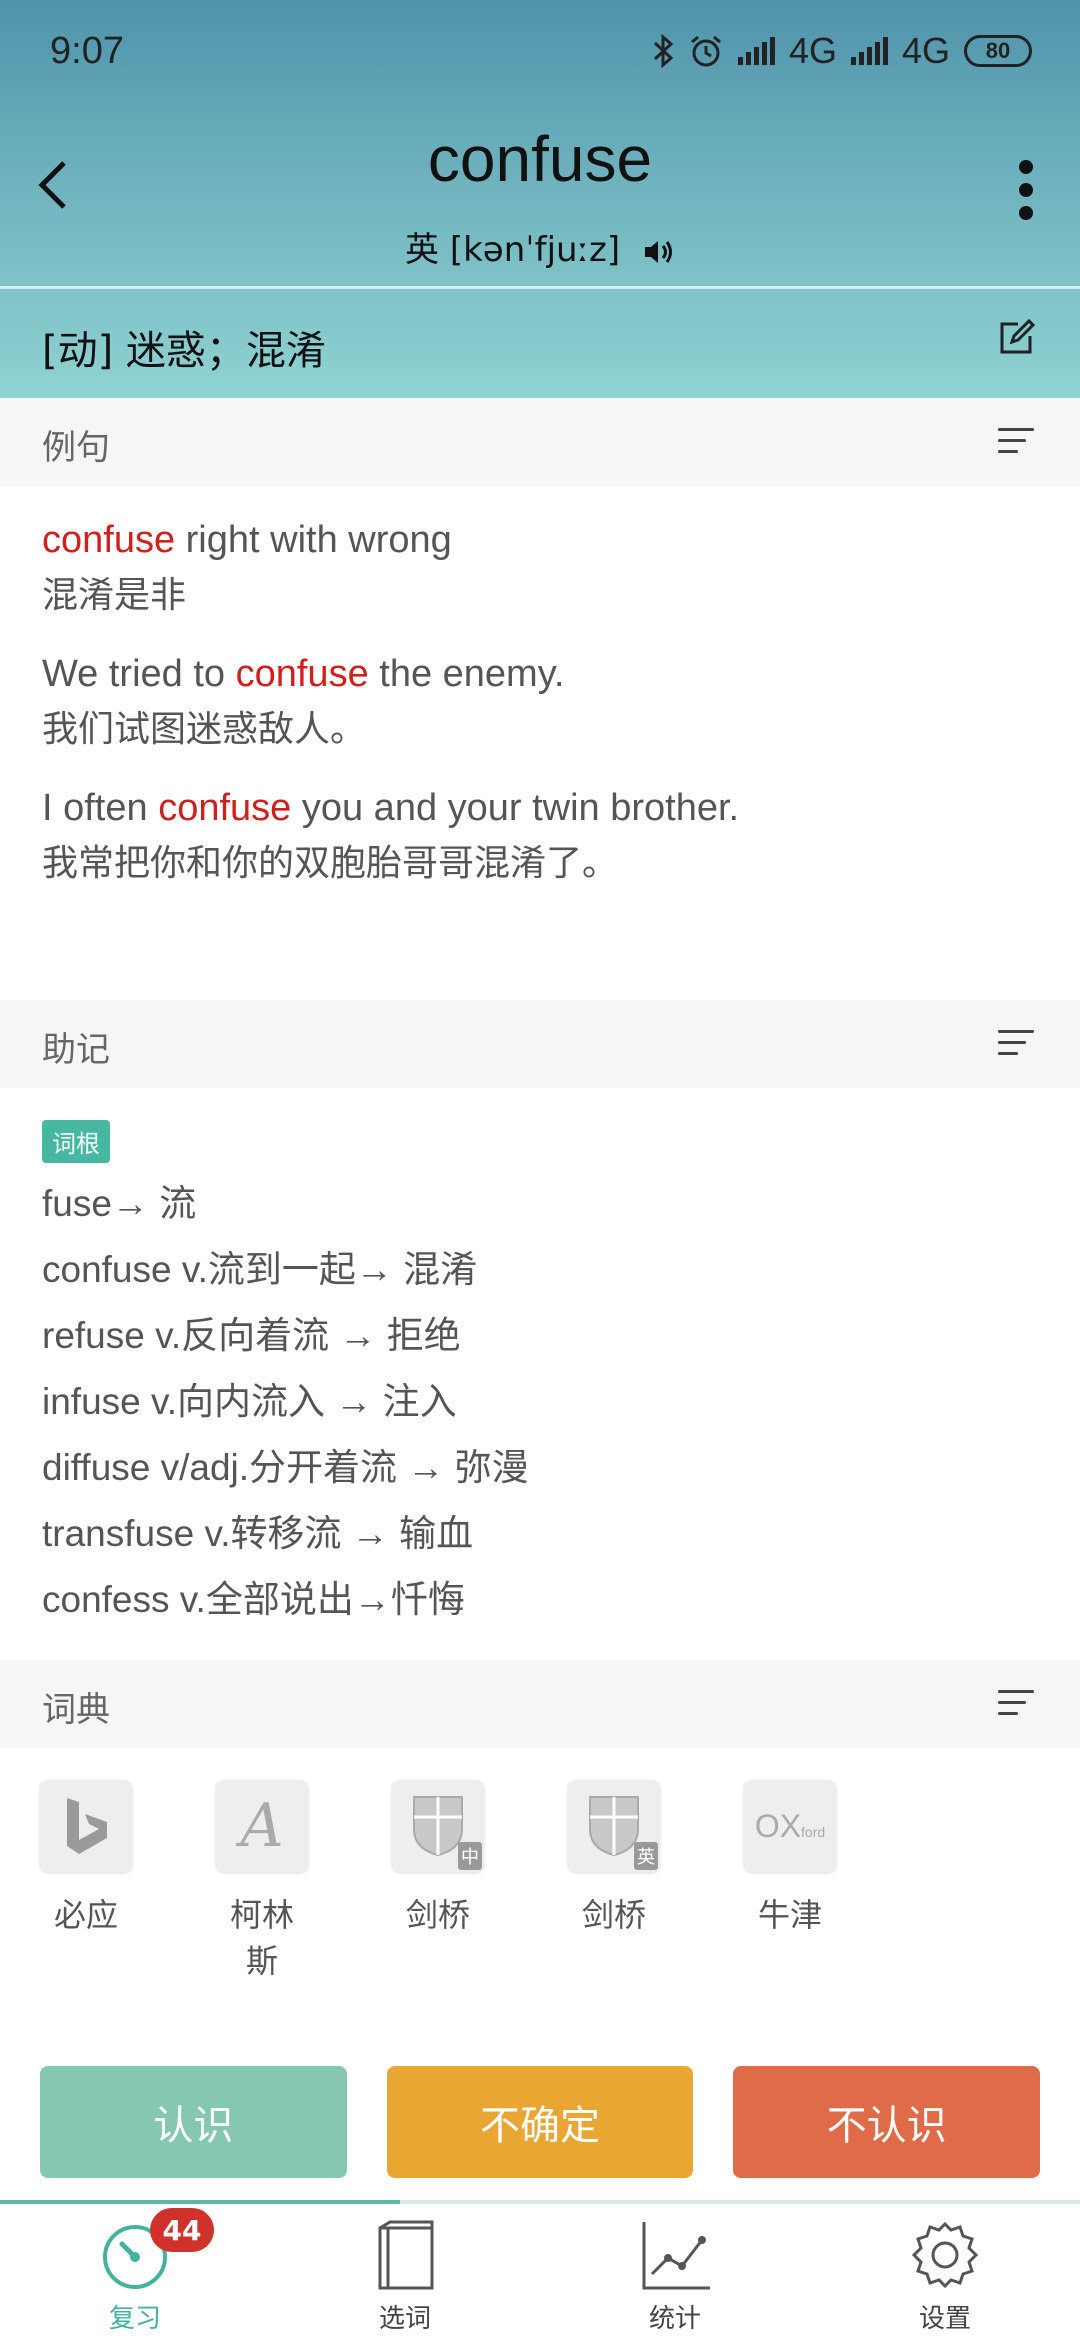 The image size is (1080, 2340). What do you see at coordinates (813, 1832) in the screenshot?
I see `oxford-logo-small: ford` at bounding box center [813, 1832].